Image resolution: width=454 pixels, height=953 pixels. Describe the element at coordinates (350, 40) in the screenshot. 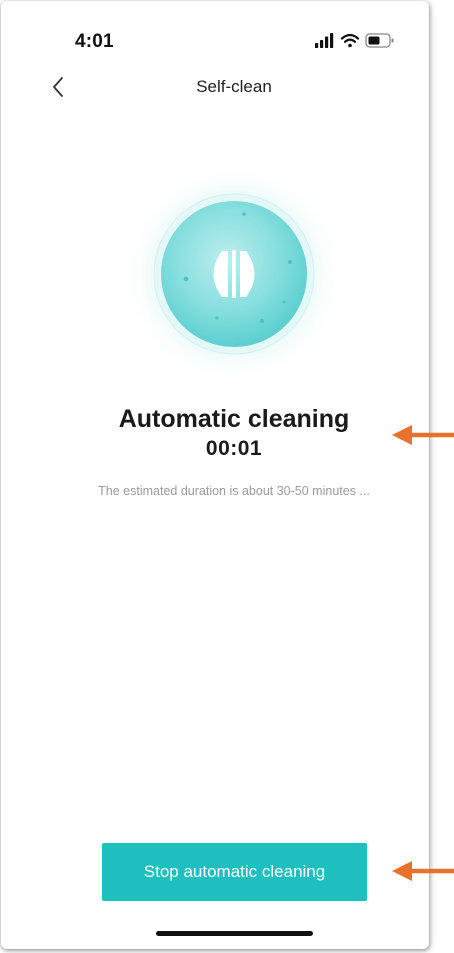

I see `wifi-icon` at that location.